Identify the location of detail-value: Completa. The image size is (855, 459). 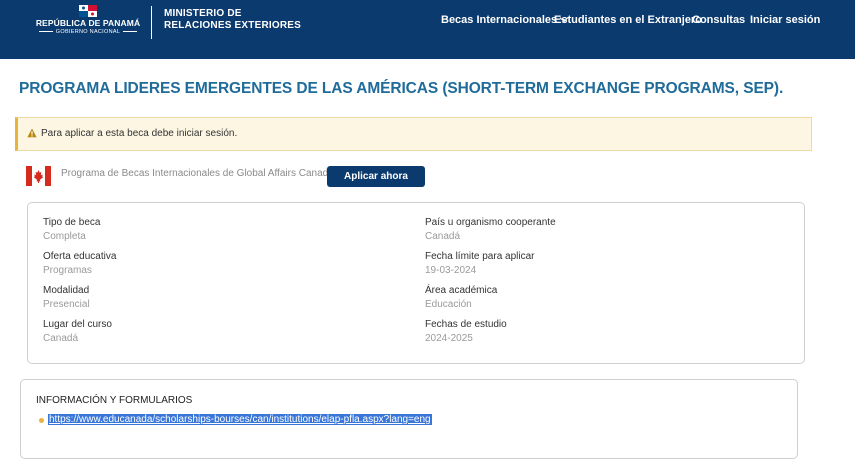
(64, 236).